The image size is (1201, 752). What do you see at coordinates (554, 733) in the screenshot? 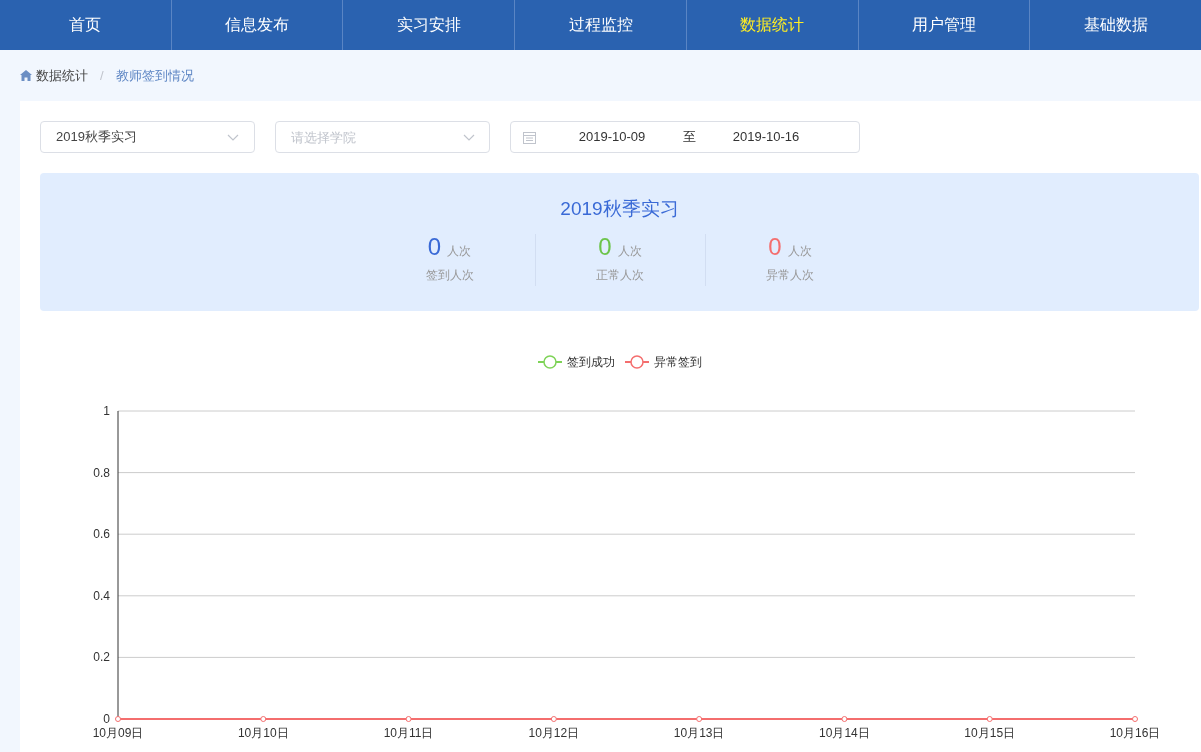
I see `x-axis-label: 10月12日` at bounding box center [554, 733].